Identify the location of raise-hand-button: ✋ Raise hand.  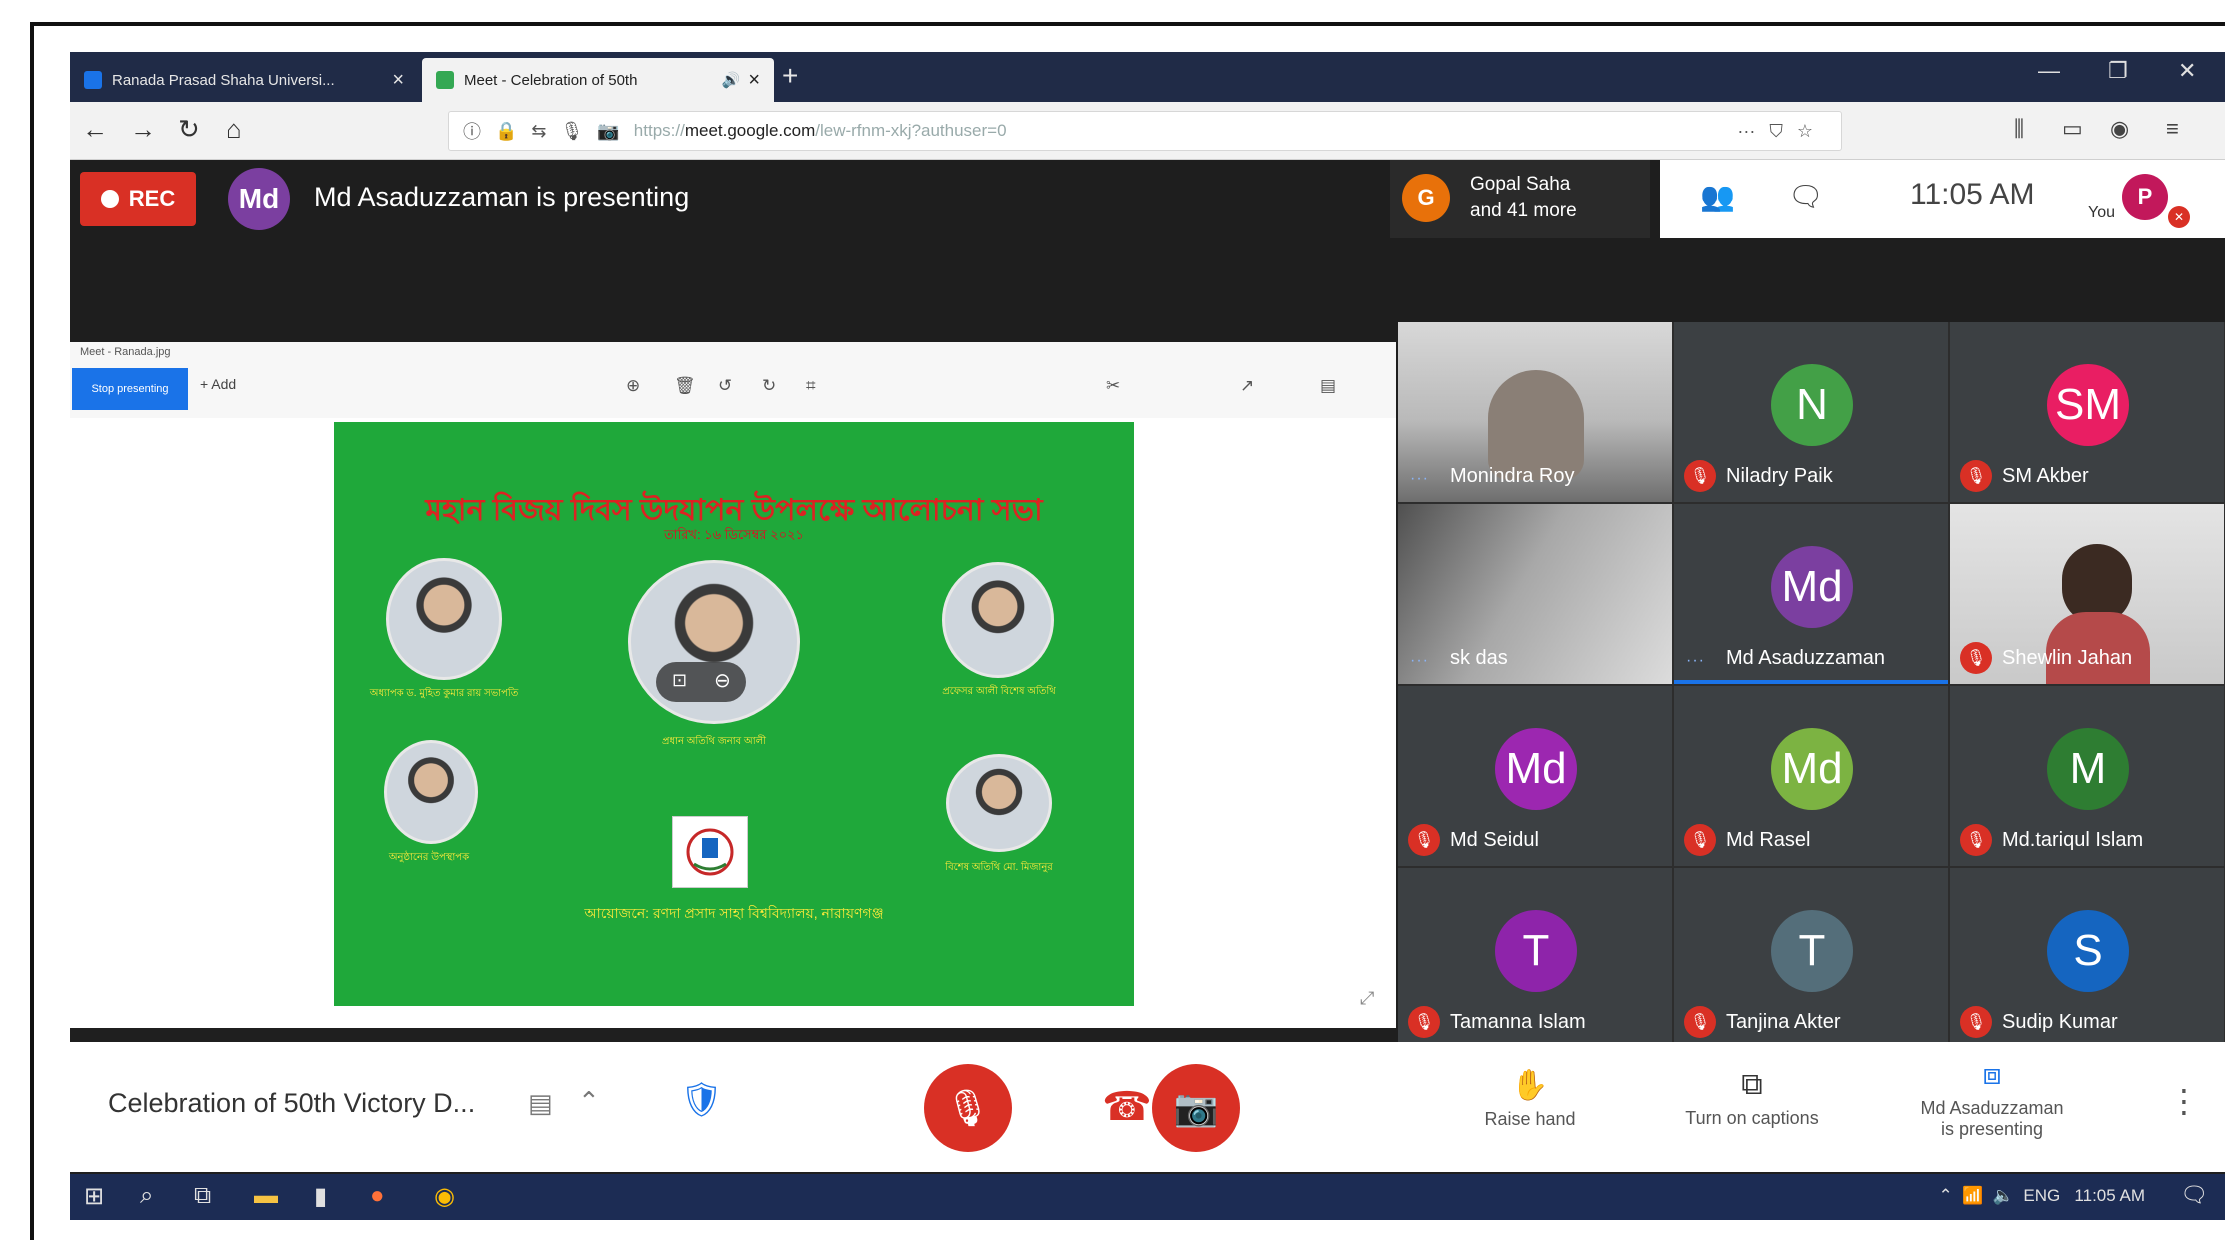
(1530, 1099).